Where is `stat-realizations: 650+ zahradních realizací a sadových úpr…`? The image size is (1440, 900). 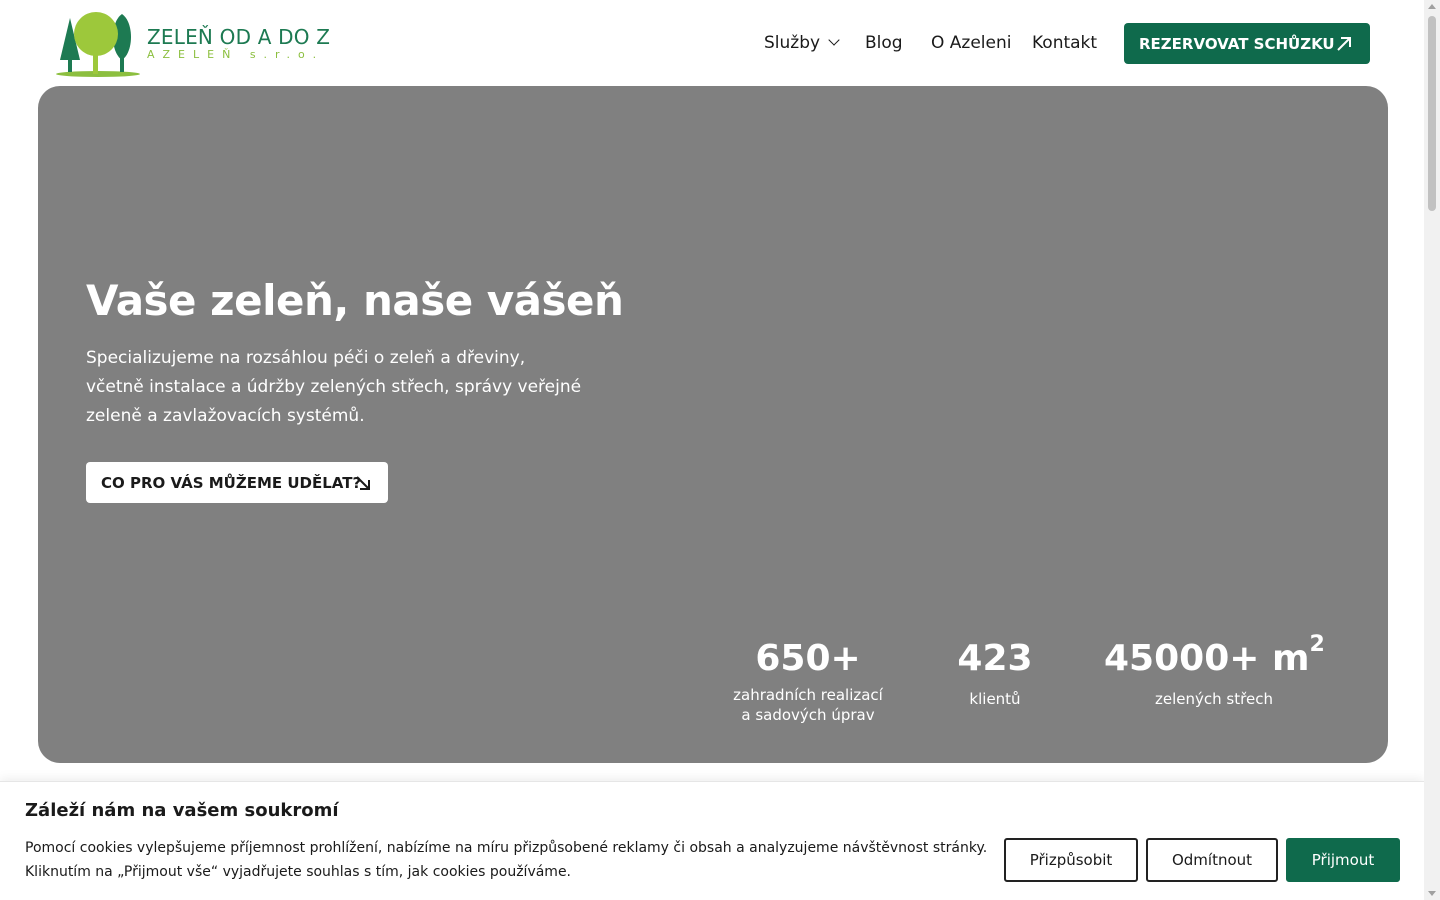 stat-realizations: 650+ zahradních realizací a sadových úpr… is located at coordinates (808, 681).